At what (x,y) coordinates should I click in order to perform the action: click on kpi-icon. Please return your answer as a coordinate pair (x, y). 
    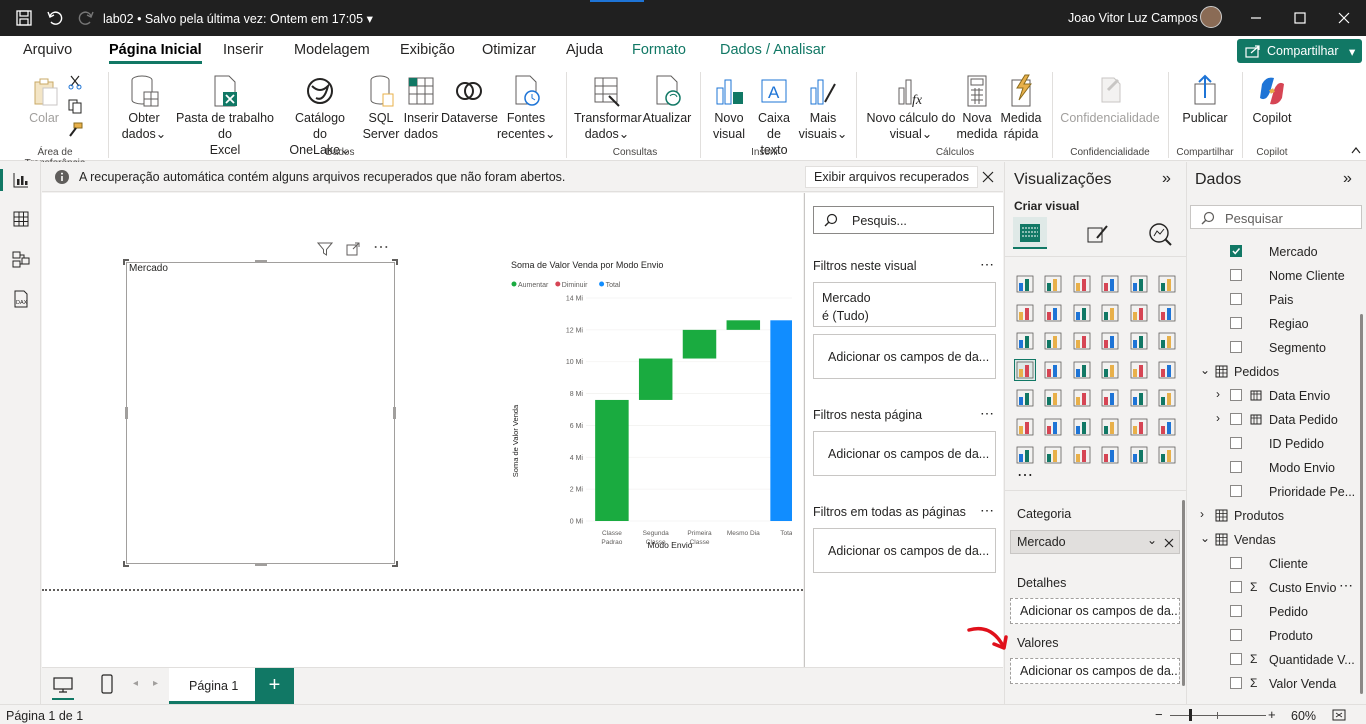
    Looking at the image, I should click on (1053, 398).